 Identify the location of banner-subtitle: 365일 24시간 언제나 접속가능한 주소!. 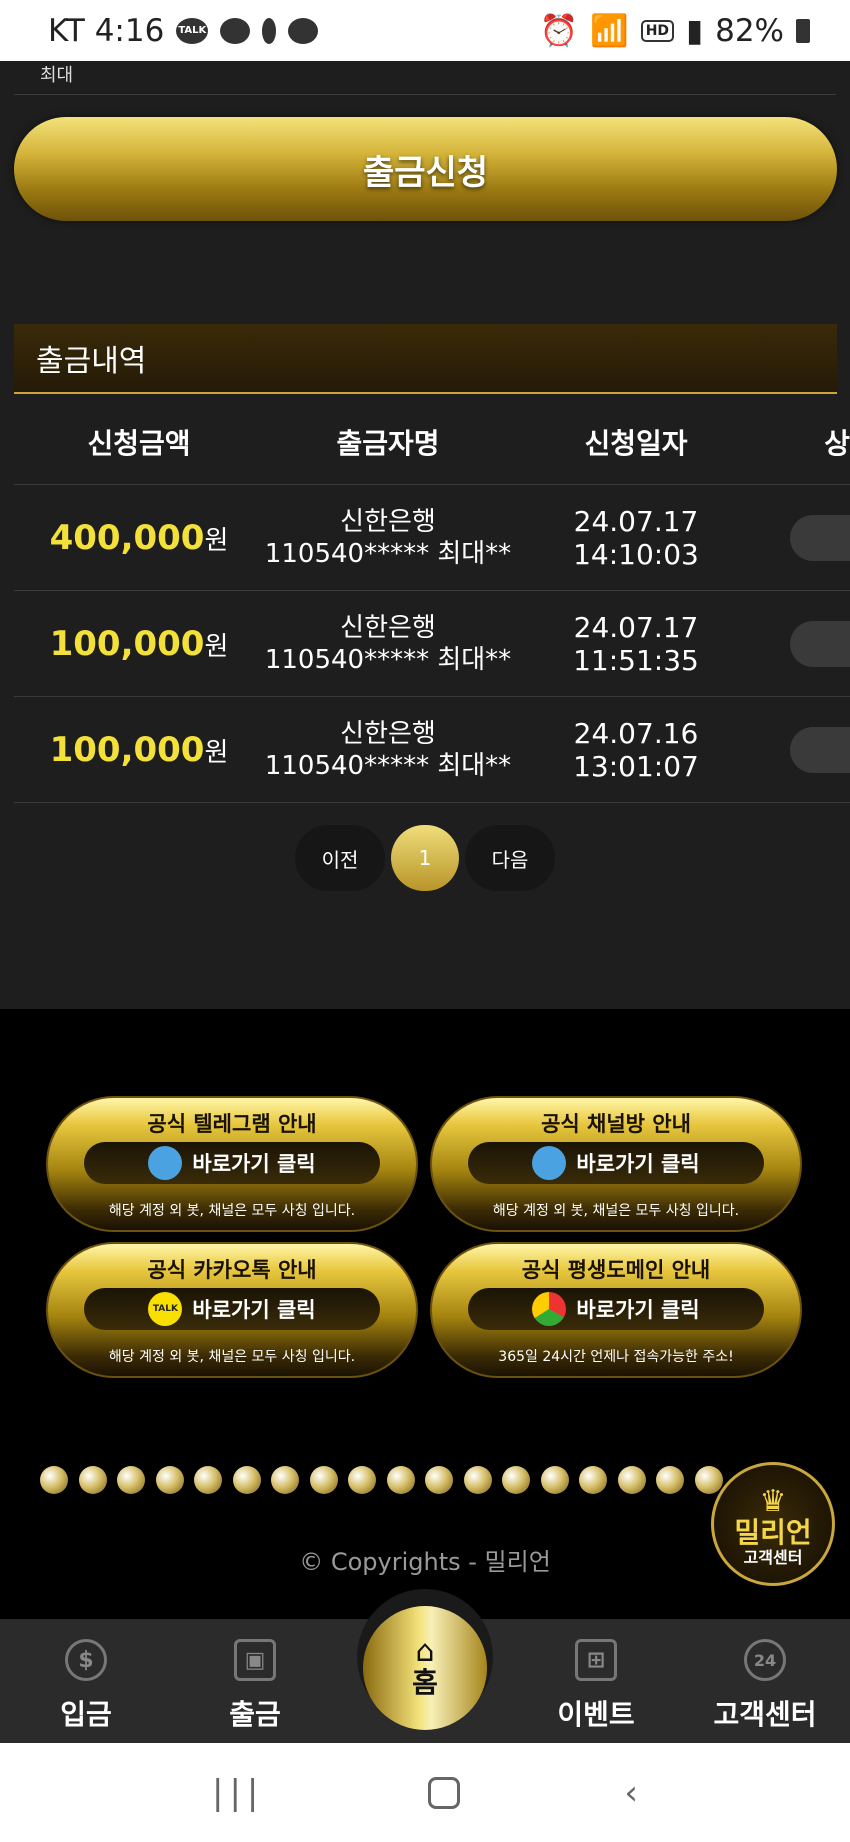
(616, 1357).